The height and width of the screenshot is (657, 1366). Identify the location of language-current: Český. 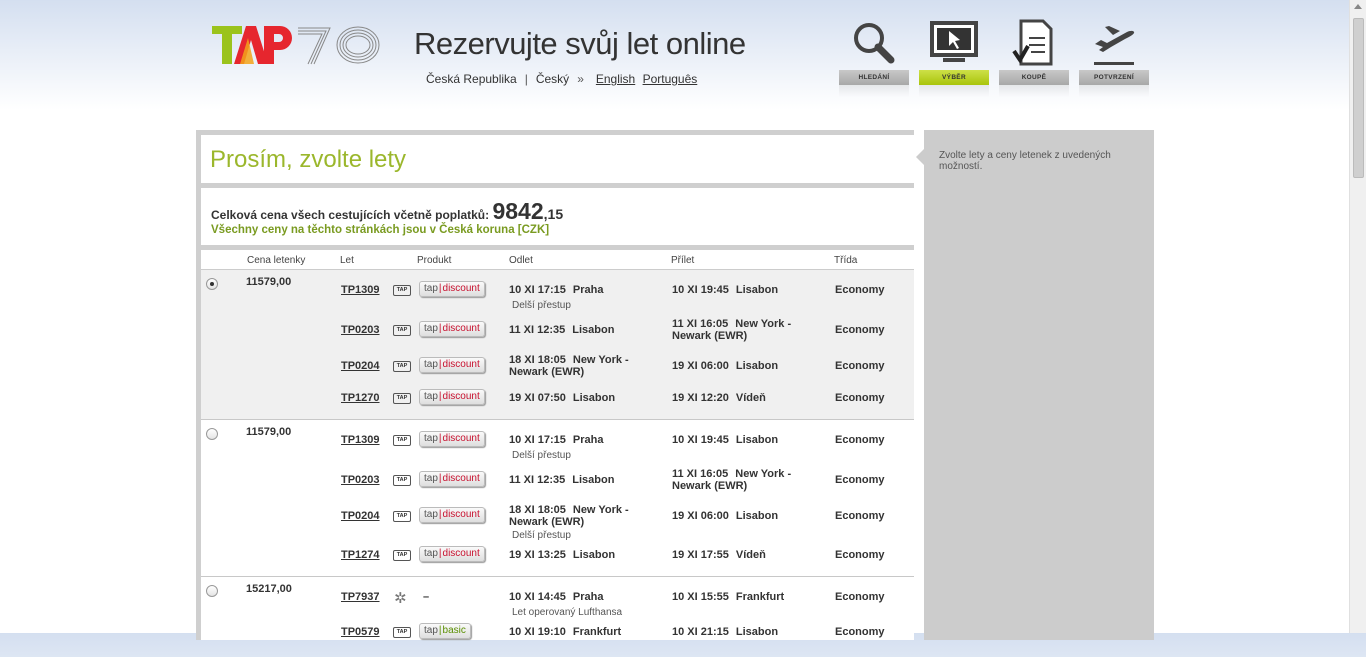
(552, 79).